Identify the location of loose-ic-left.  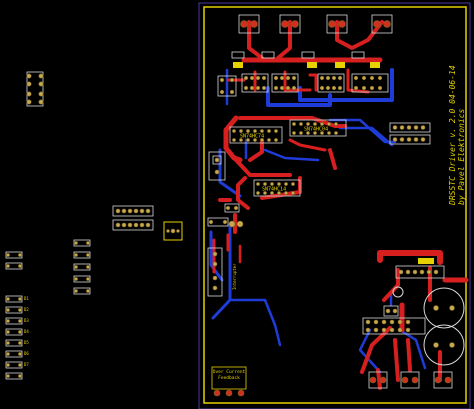
(35, 89).